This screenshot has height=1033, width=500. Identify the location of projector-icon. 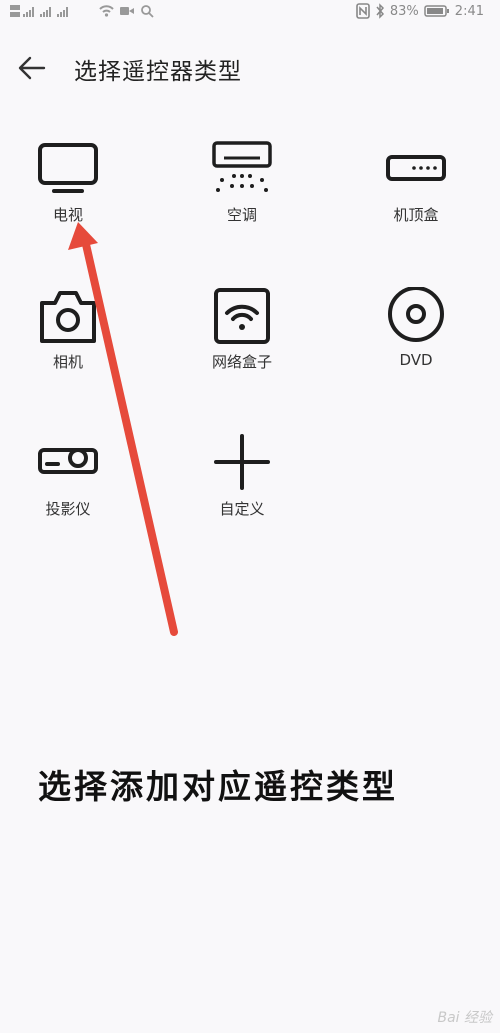
(68, 461).